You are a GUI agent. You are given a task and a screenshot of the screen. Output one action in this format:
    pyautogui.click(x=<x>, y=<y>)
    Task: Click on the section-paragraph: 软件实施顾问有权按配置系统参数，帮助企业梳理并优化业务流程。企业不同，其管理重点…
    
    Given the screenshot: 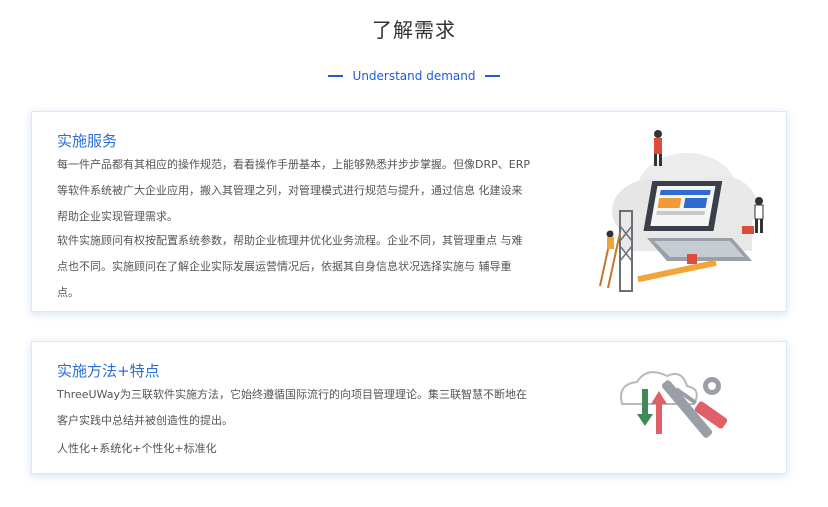 What is the action you would take?
    pyautogui.click(x=290, y=266)
    